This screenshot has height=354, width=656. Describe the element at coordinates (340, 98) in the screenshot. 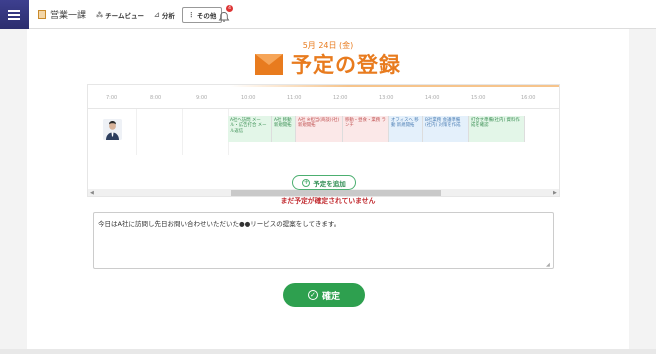

I see `time-tick: 12:00` at that location.